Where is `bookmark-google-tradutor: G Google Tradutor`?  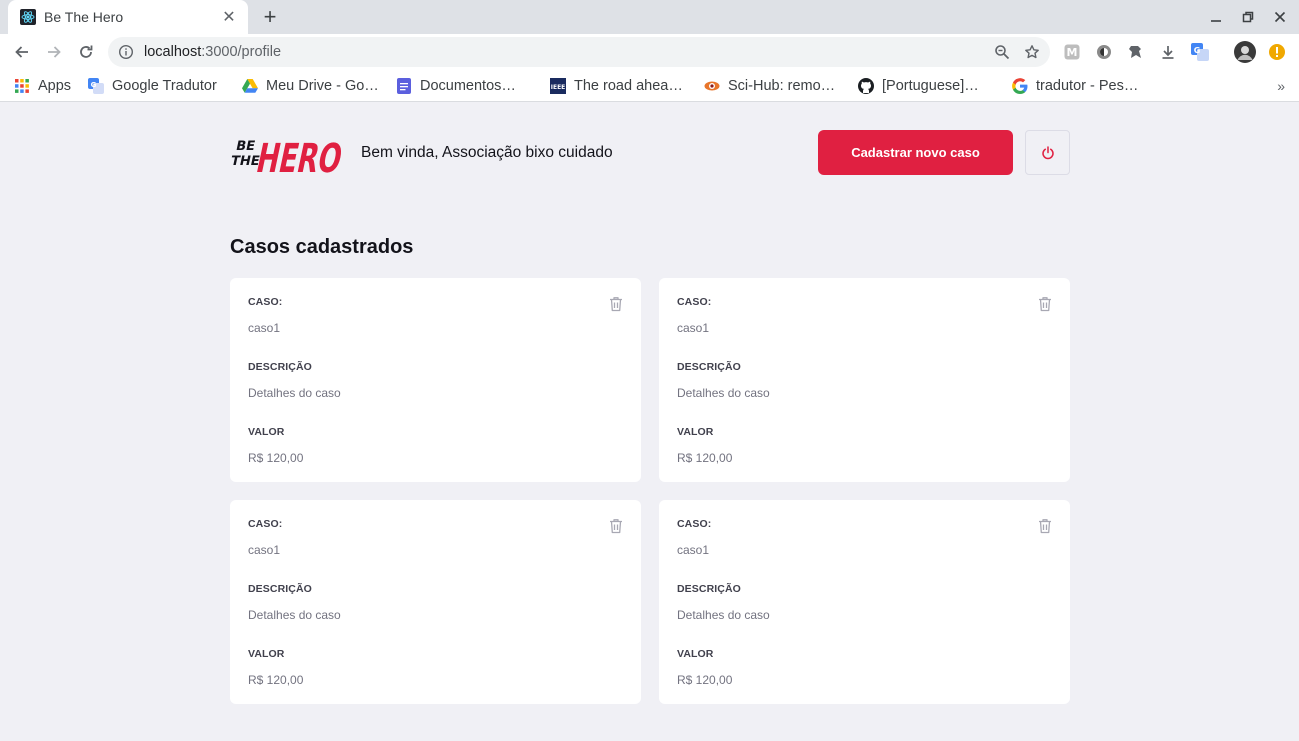 bookmark-google-tradutor: G Google Tradutor is located at coordinates (152, 86).